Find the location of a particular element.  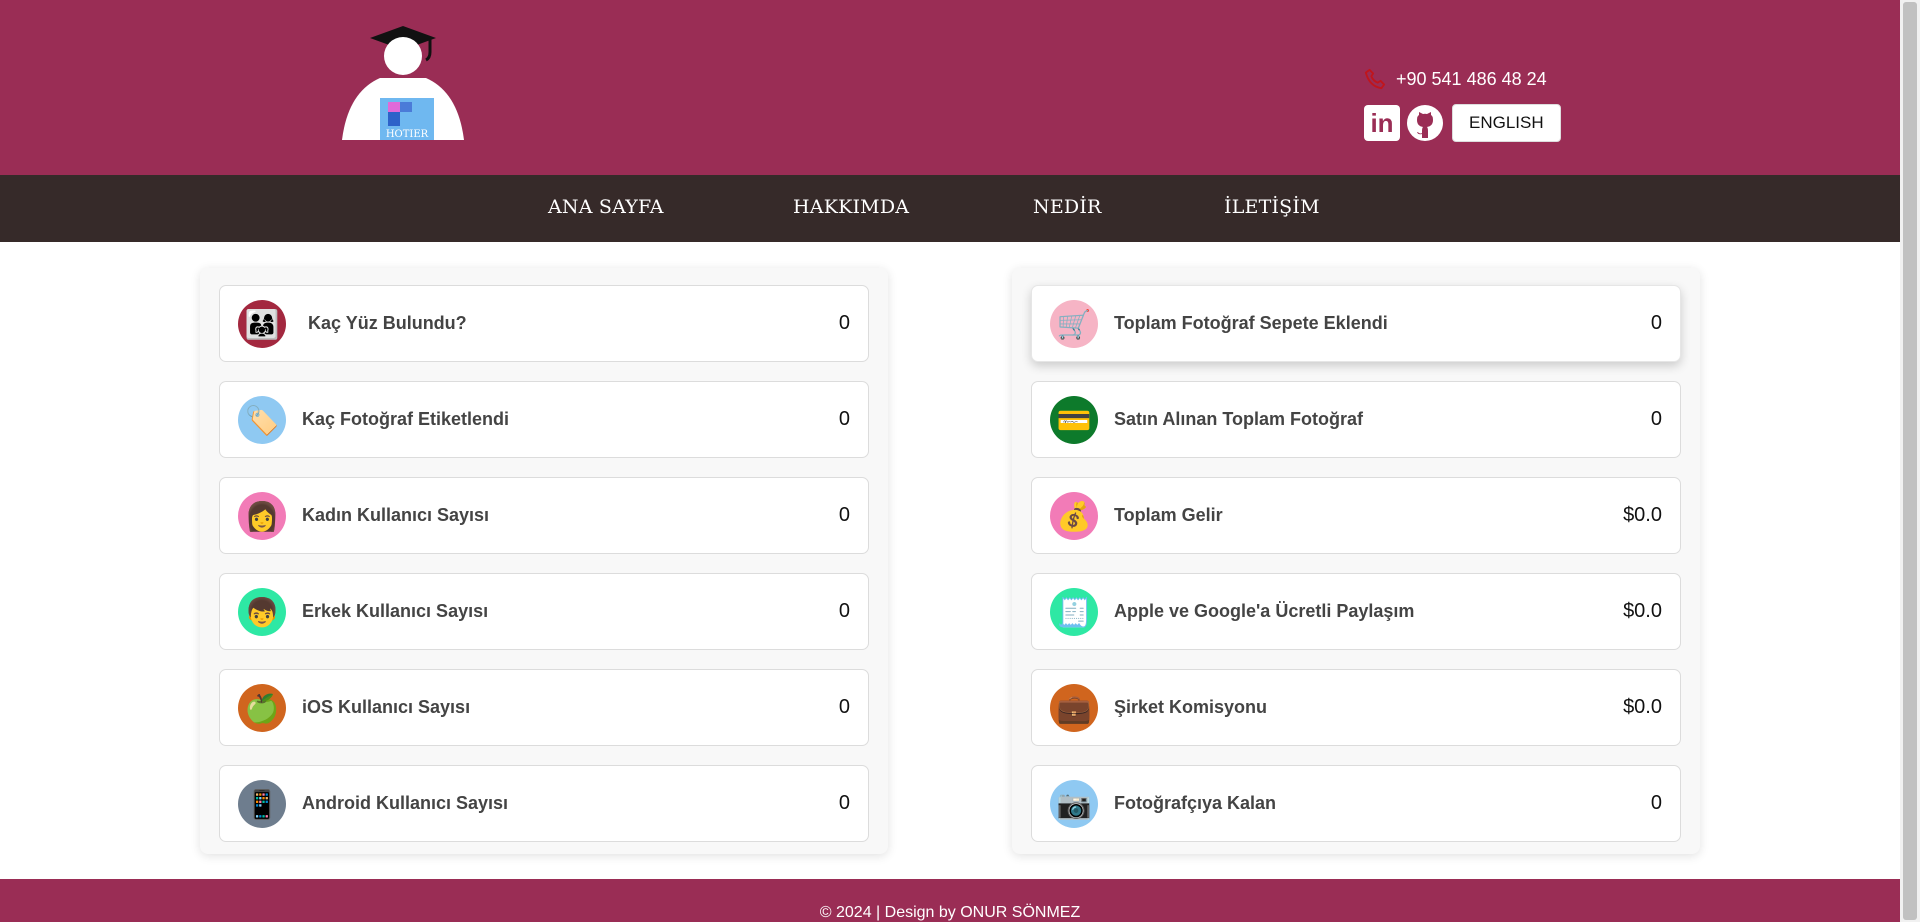

contact-phone: +90 541 486 48 24 is located at coordinates (1455, 79).